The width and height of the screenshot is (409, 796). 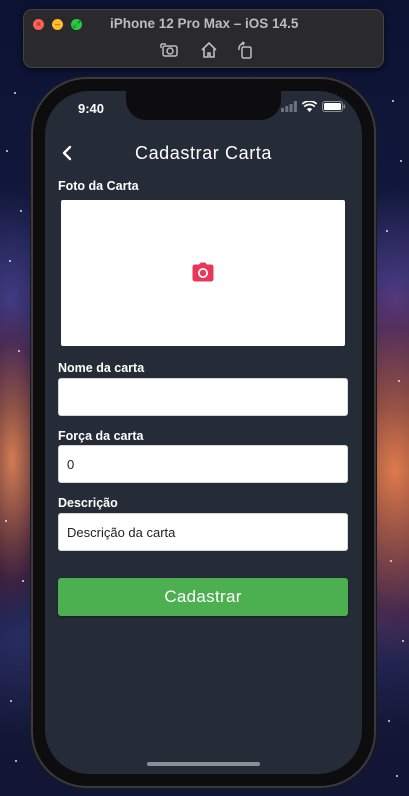 What do you see at coordinates (98, 186) in the screenshot?
I see `photo-label: Foto da Carta` at bounding box center [98, 186].